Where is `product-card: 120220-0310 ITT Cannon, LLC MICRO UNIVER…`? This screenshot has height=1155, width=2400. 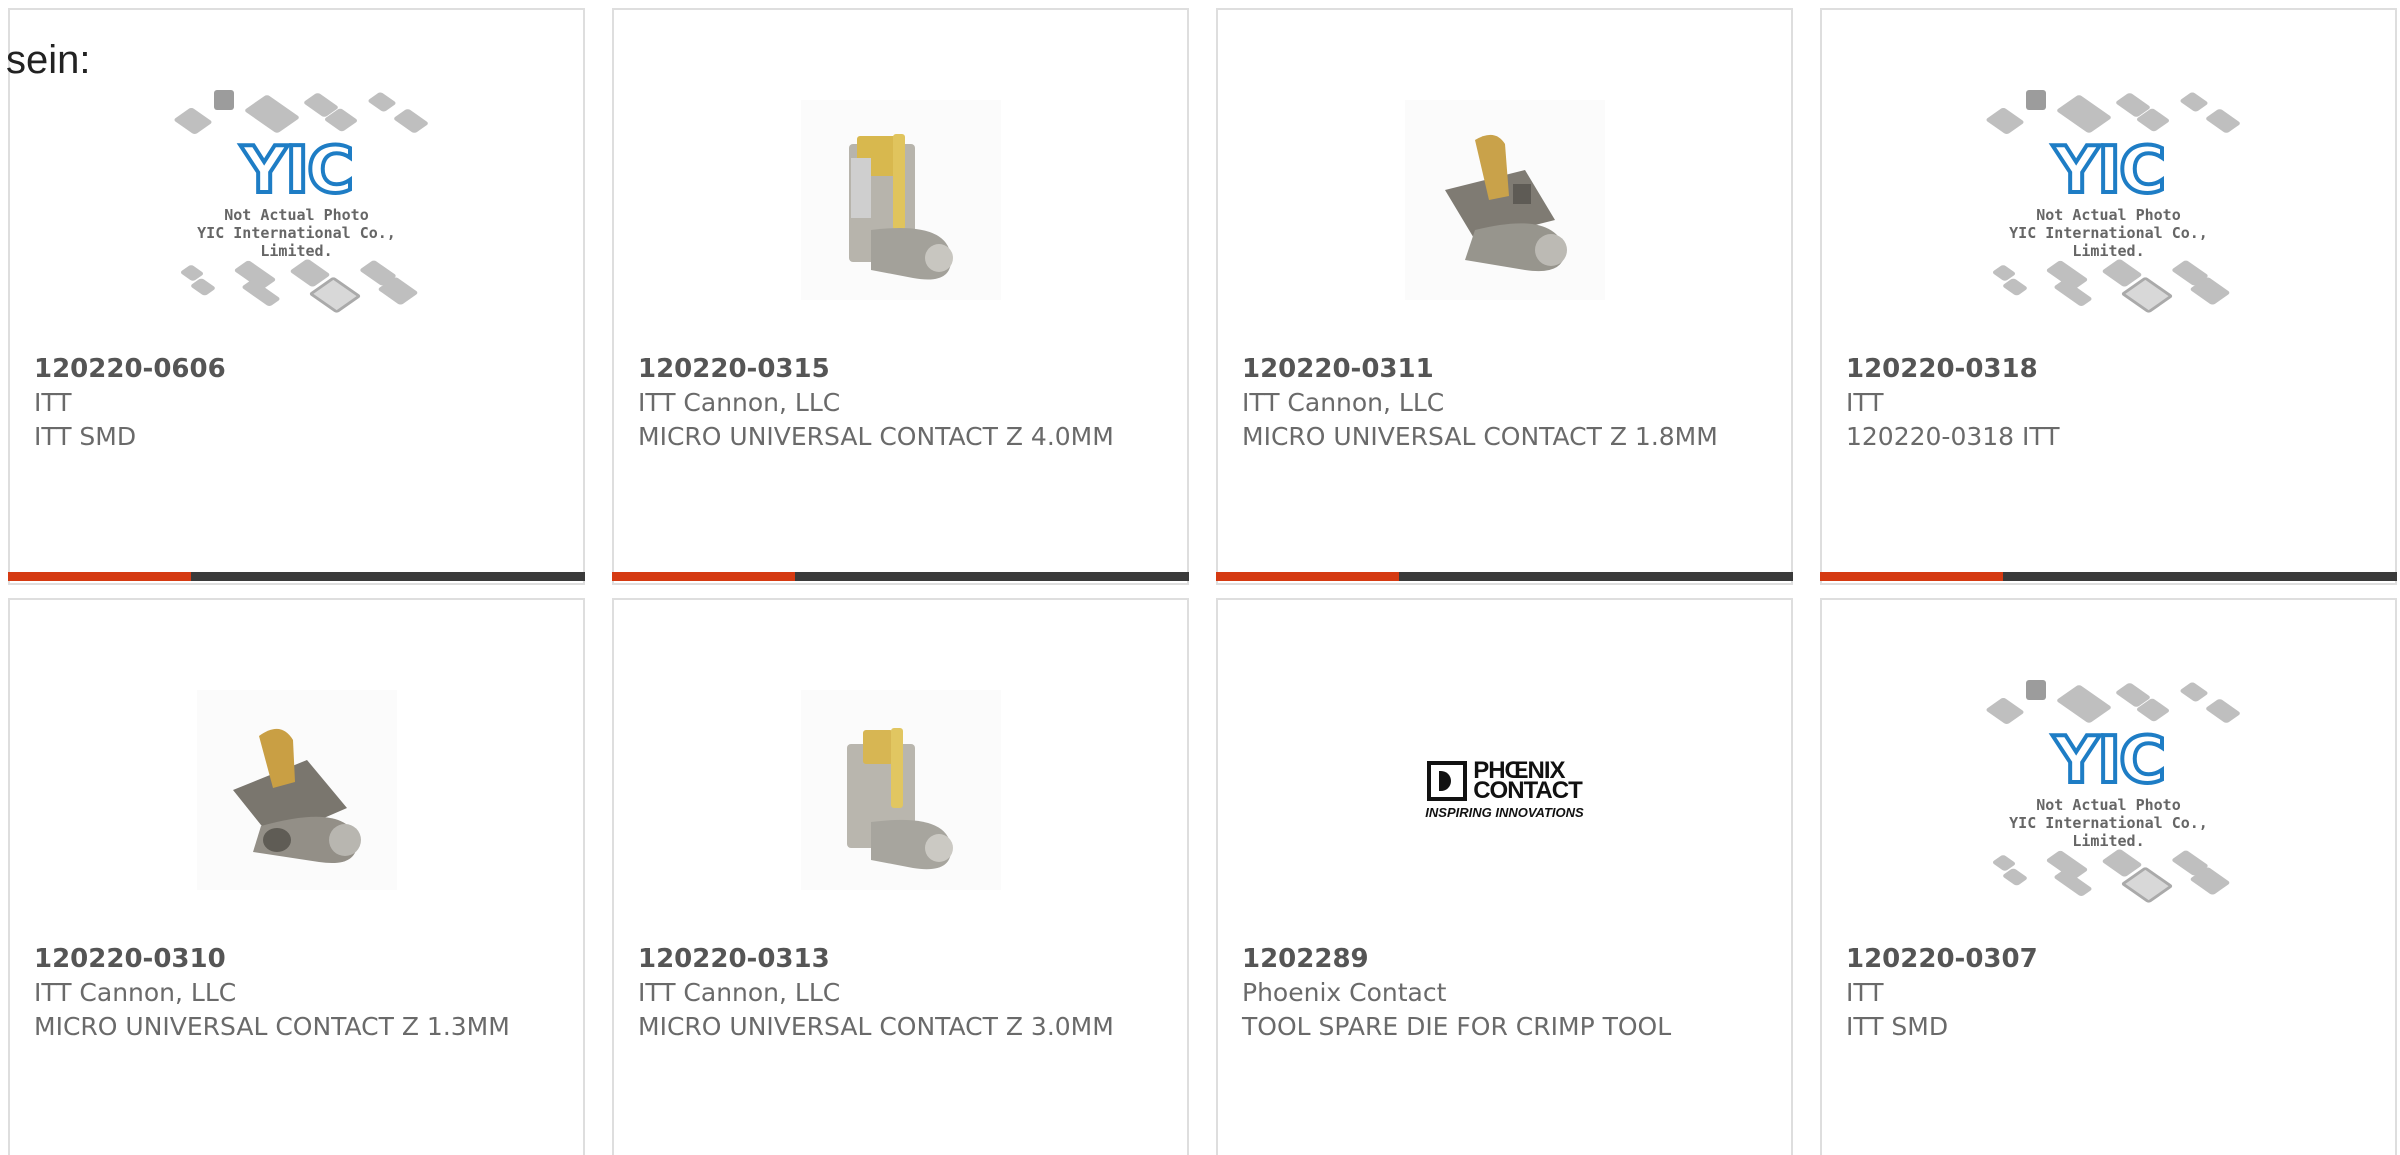
product-card: 120220-0310 ITT Cannon, LLC MICRO UNIVER… is located at coordinates (296, 876).